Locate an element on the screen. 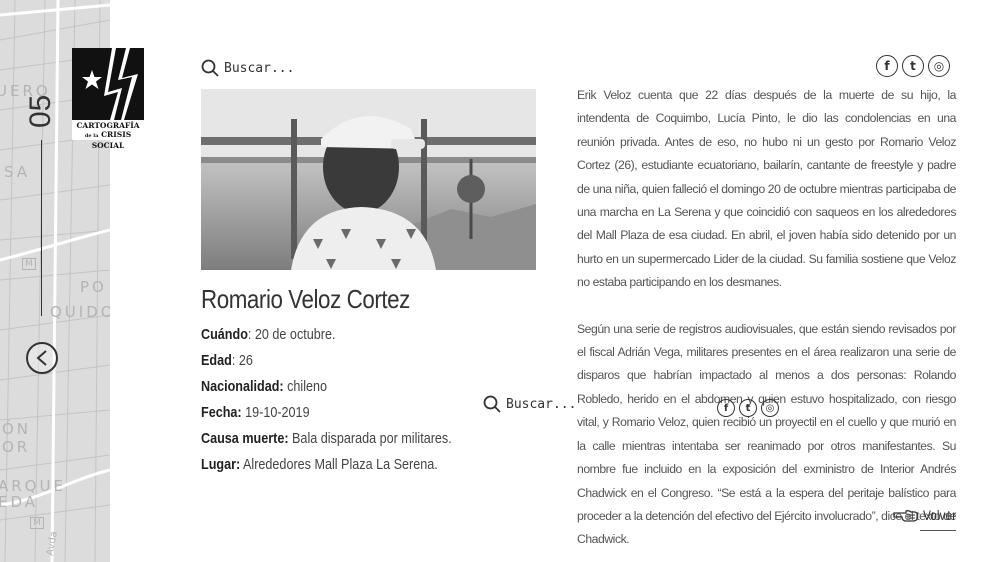 The width and height of the screenshot is (1000, 562). detail-value: 19-10-2019 is located at coordinates (275, 412).